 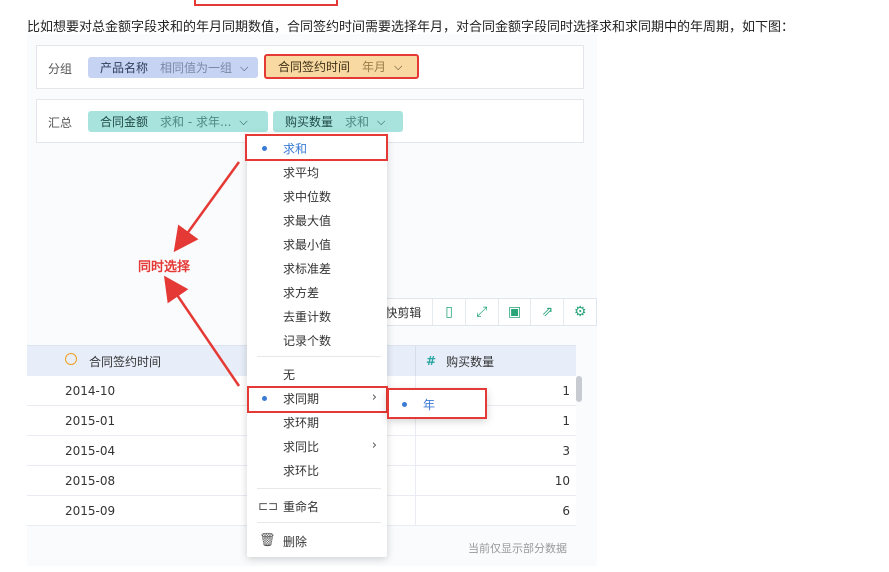 What do you see at coordinates (207, 207) in the screenshot?
I see `arrow-to-sum` at bounding box center [207, 207].